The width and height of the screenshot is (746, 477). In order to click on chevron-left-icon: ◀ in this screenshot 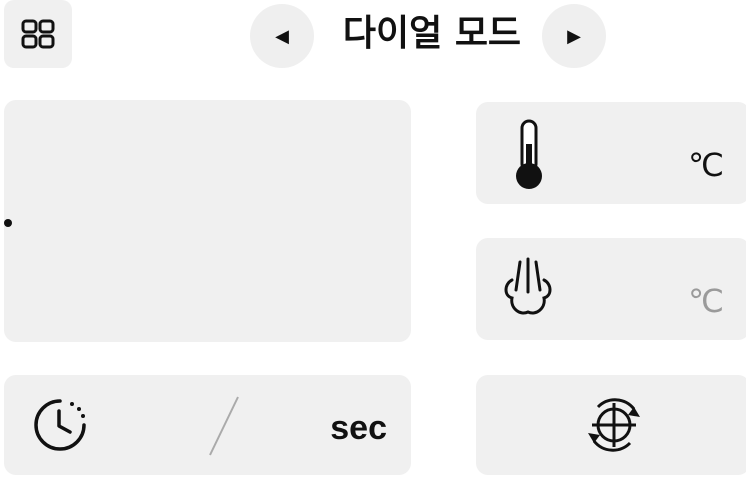, I will do `click(282, 36)`.